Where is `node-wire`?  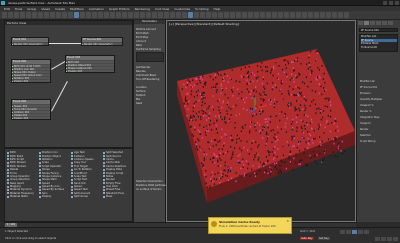
node-wire is located at coordinates (65, 43).